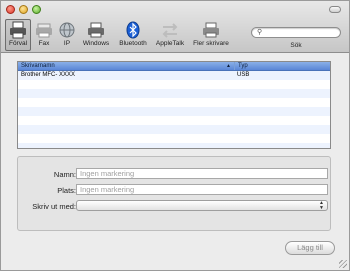 Image resolution: width=350 pixels, height=271 pixels. Describe the element at coordinates (310, 248) in the screenshot. I see `add-button: Lägg till` at that location.